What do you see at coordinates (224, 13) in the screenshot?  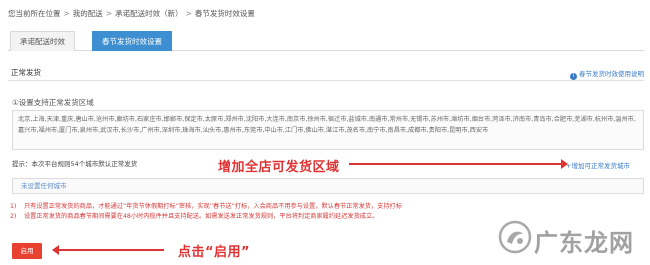 I see `breadcrumb-item-current: 春节发货时效设置` at bounding box center [224, 13].